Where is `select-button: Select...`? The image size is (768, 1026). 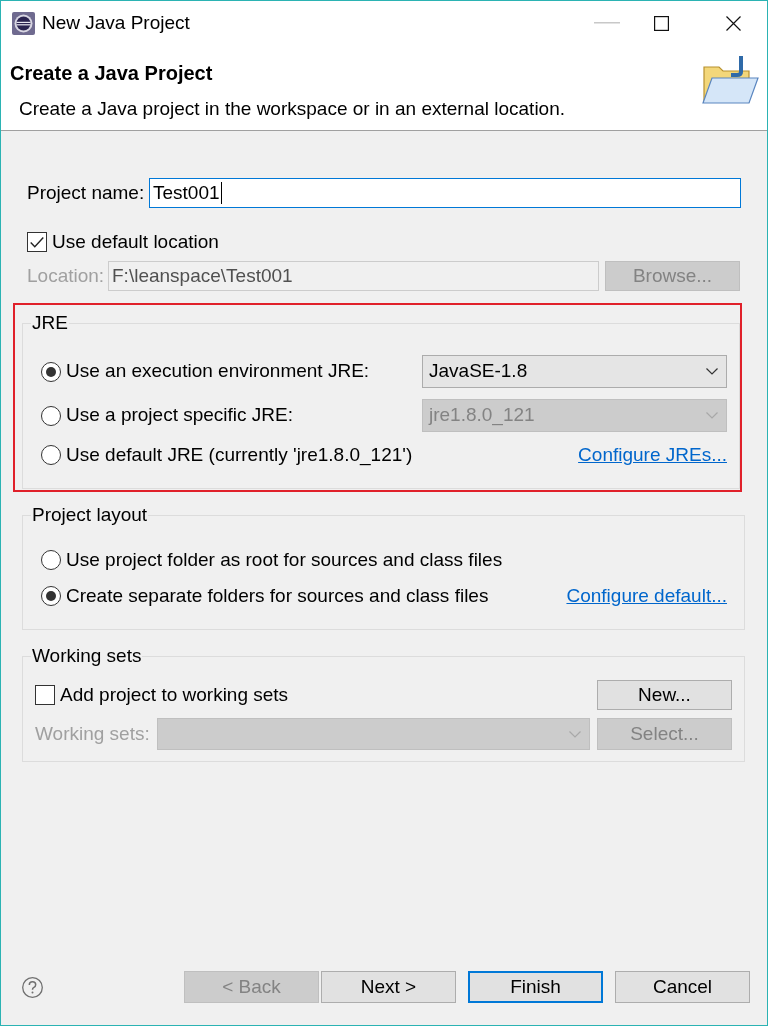 select-button: Select... is located at coordinates (664, 734).